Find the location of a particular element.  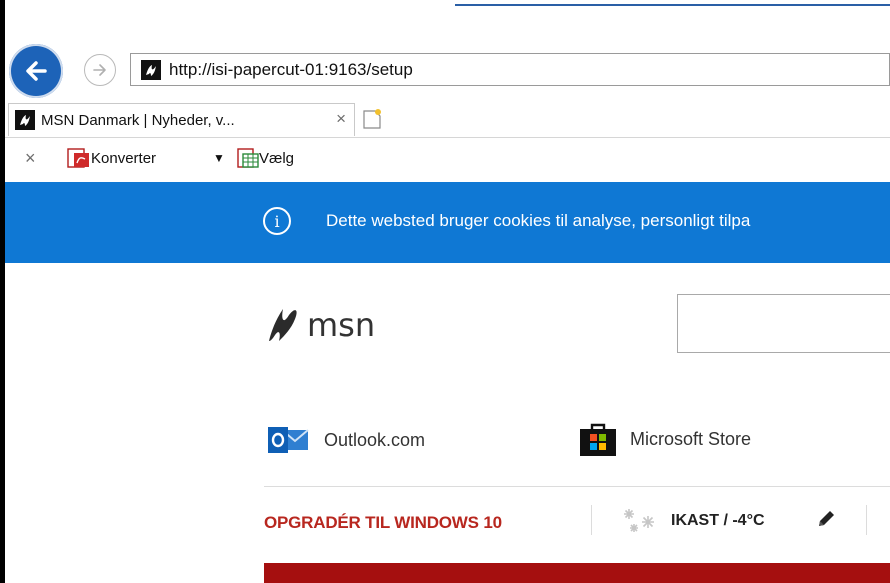

address-url: http://isi-papercut-01:9163/setup is located at coordinates (291, 70).